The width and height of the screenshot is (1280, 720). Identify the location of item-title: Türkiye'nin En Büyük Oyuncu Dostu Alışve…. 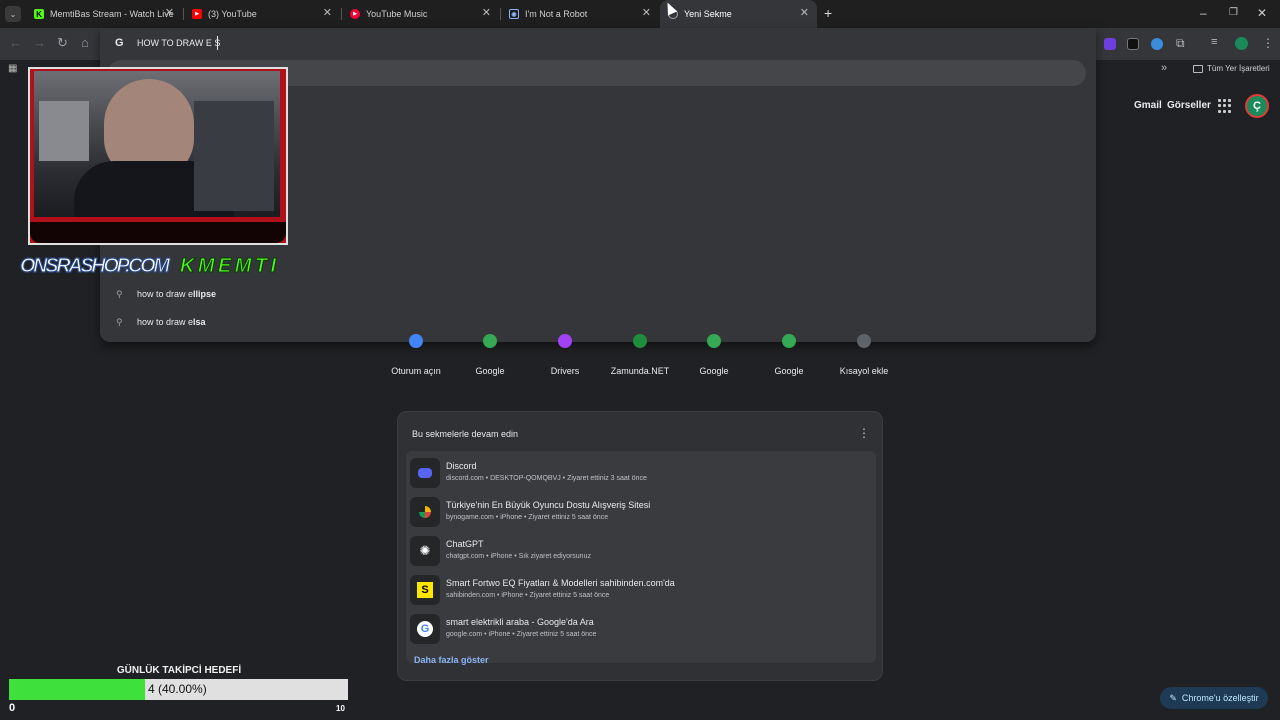
(548, 505).